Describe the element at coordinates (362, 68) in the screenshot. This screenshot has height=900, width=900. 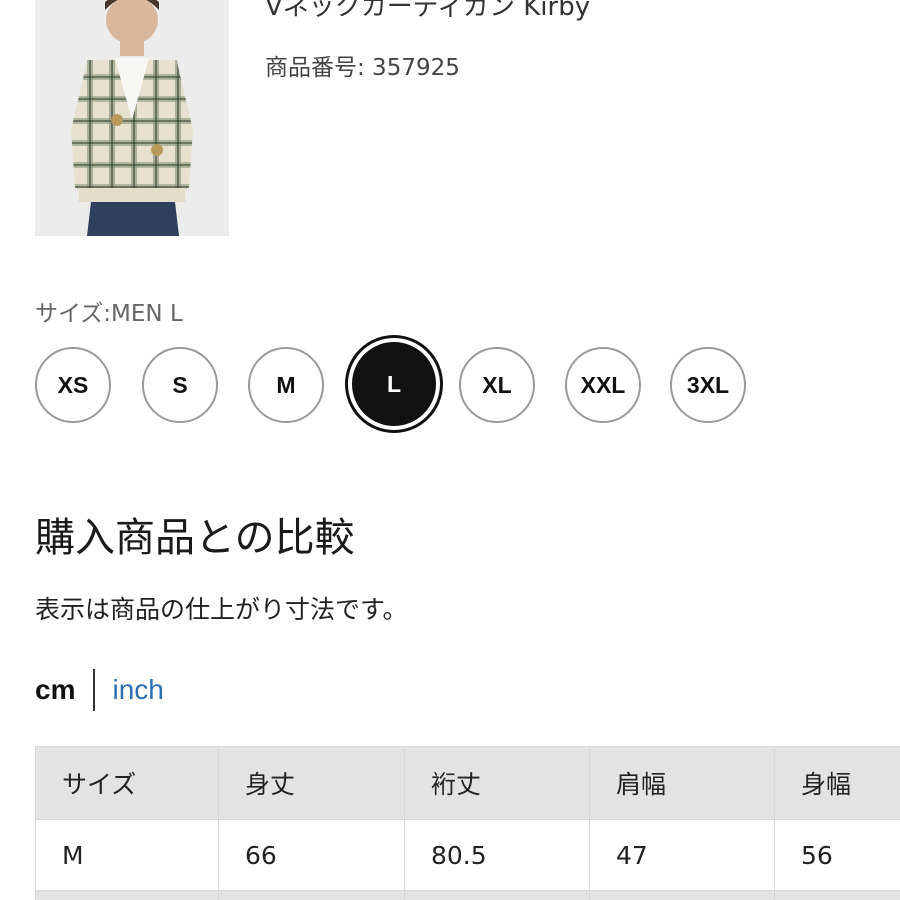
I see `product-number: 商品番号: 357925` at that location.